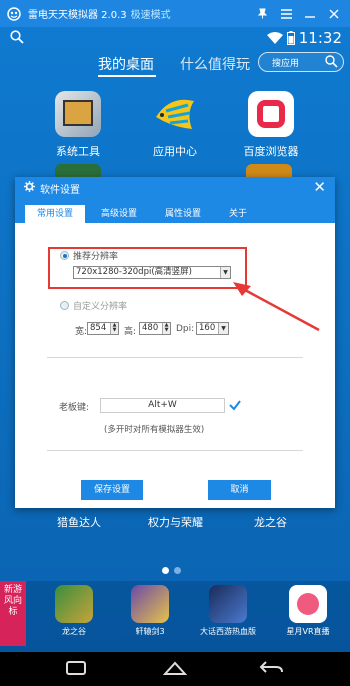 The width and height of the screenshot is (350, 686). What do you see at coordinates (301, 62) in the screenshot?
I see `app-search-box: 搜应用` at bounding box center [301, 62].